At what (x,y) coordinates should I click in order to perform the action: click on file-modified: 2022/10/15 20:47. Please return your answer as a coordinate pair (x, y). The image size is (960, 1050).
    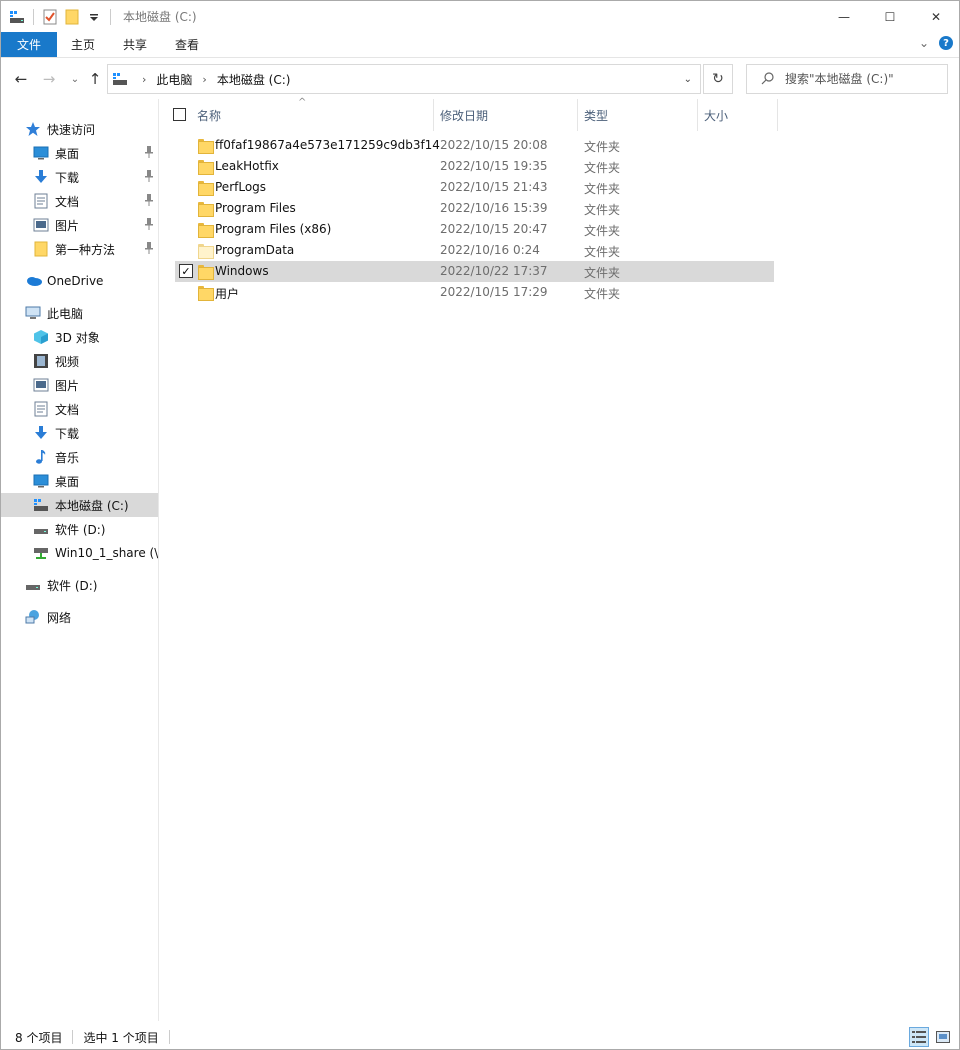
    Looking at the image, I should click on (494, 229).